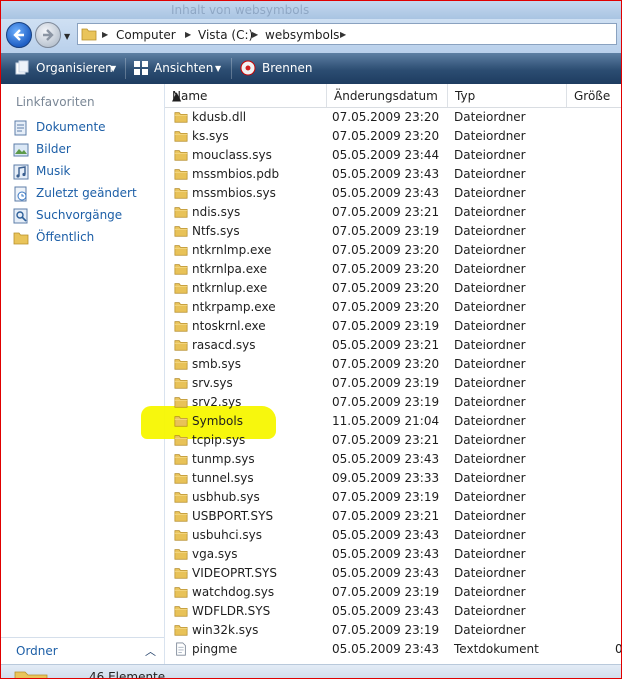  Describe the element at coordinates (386, 611) in the screenshot. I see `file-date: 05.05.2009 23:43` at that location.